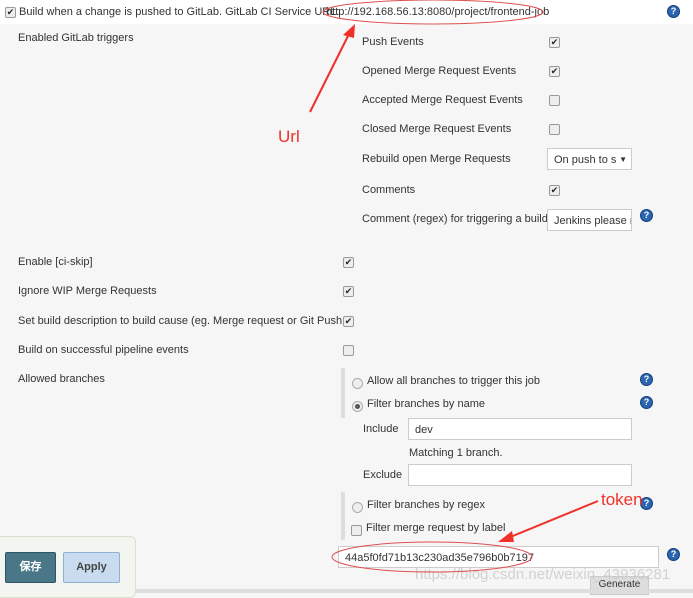  I want to click on url-highlight-ellipse, so click(433, 12).